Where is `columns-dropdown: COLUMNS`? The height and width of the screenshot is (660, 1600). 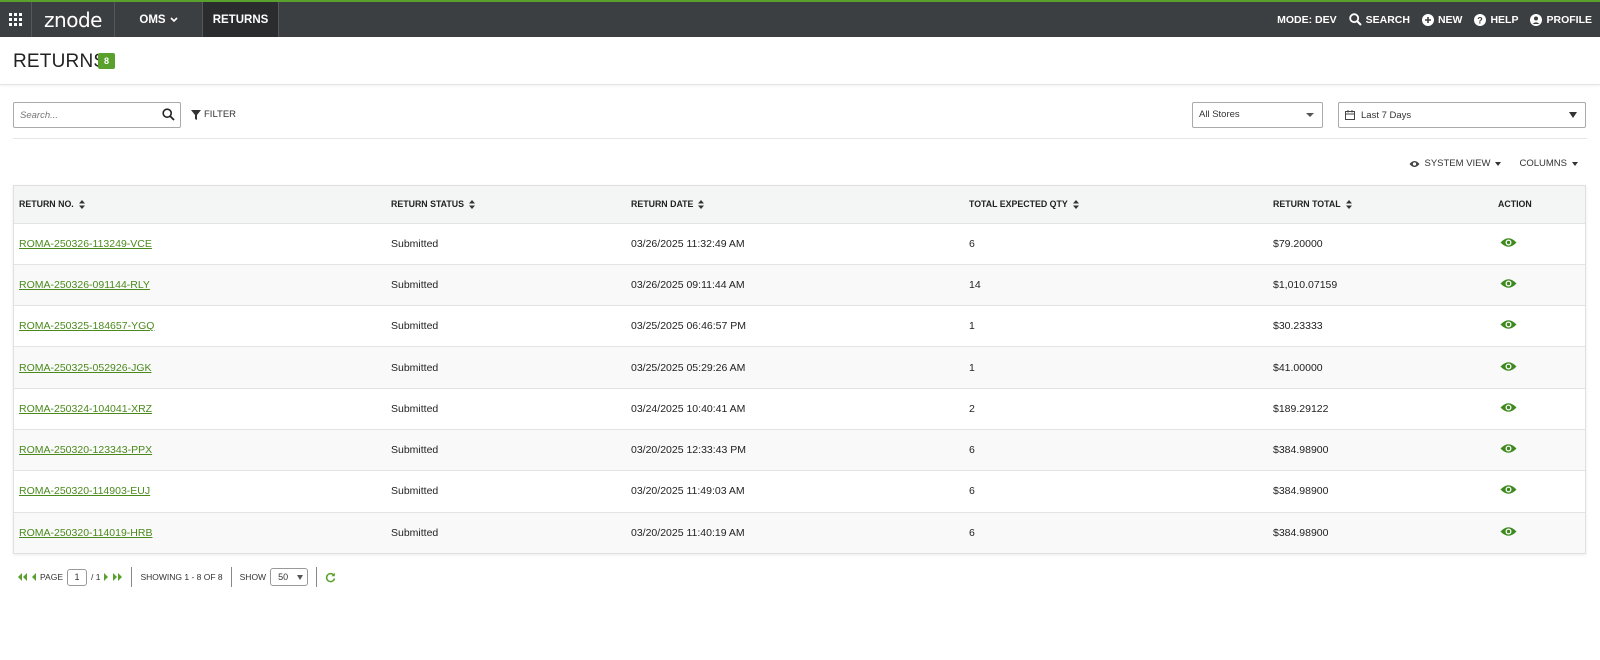
columns-dropdown: COLUMNS is located at coordinates (1548, 163).